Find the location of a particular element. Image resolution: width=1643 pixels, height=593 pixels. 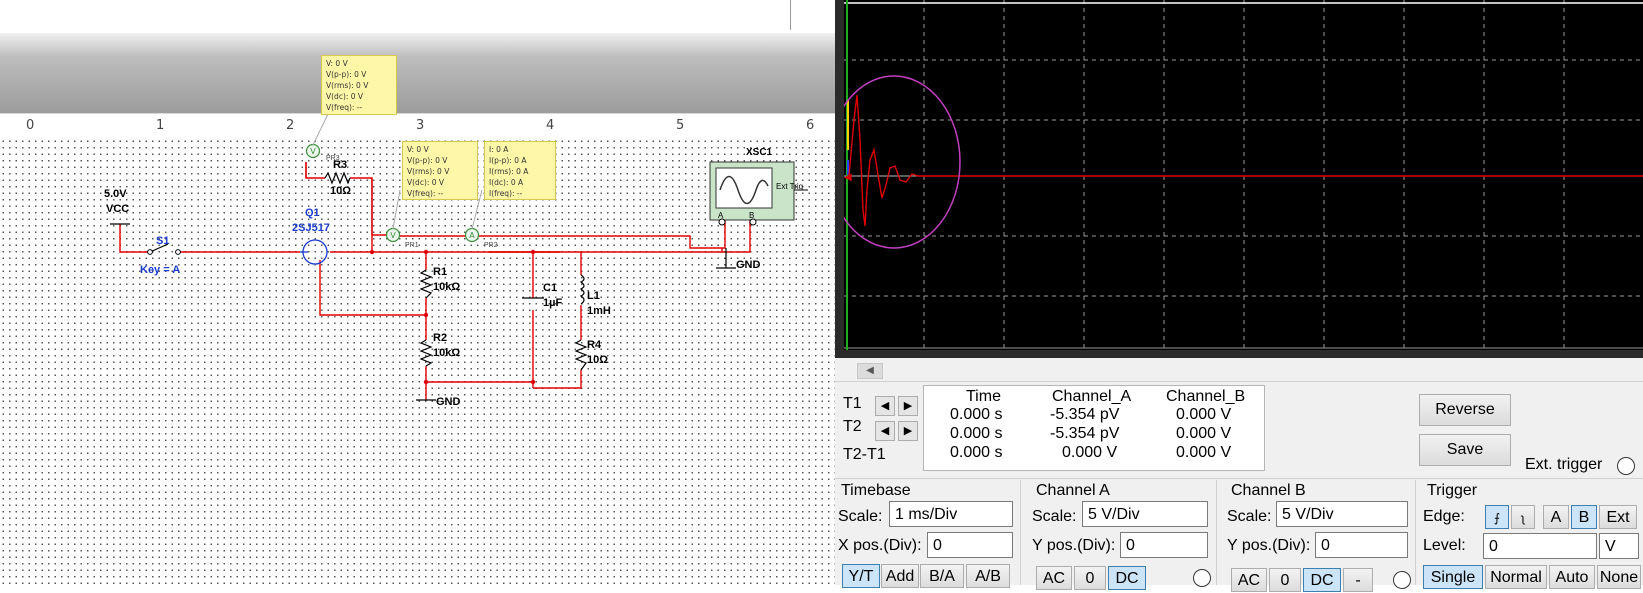

r3-label: R3 is located at coordinates (340, 165).